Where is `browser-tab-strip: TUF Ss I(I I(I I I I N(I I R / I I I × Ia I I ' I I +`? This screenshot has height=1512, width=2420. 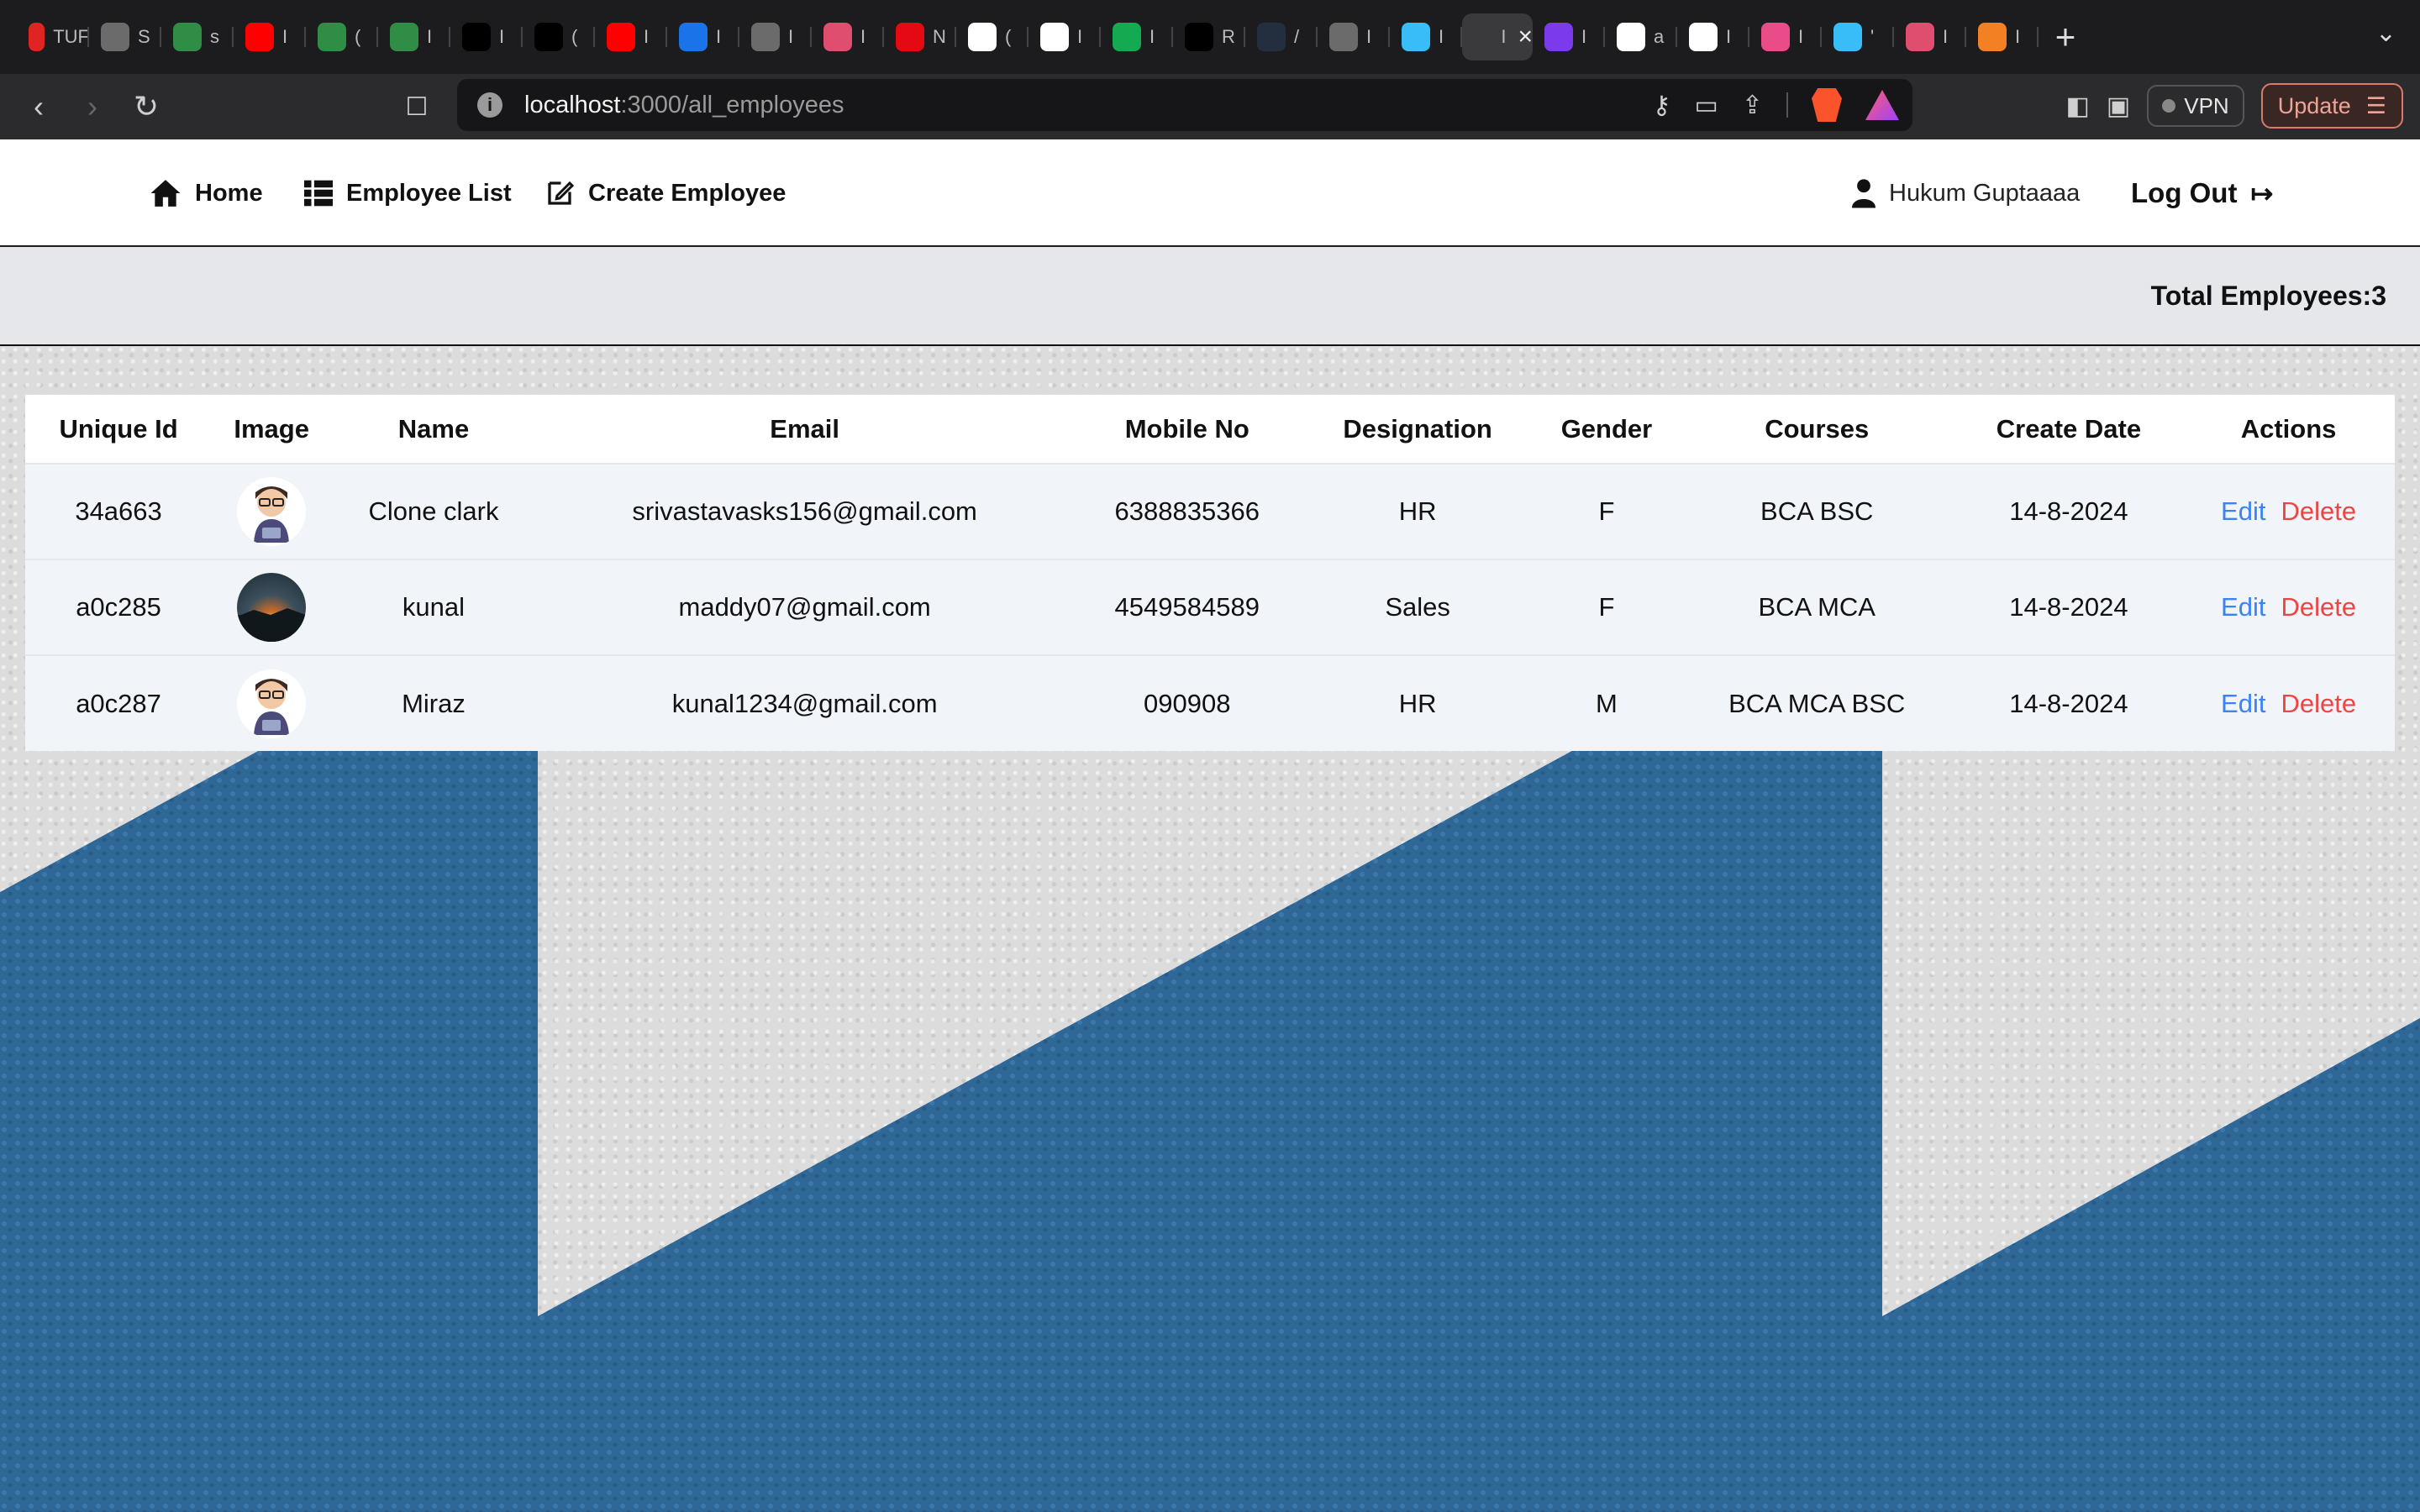 browser-tab-strip: TUF Ss I(I I(I I I I N(I I R / I I I × Ia I I ' I I + is located at coordinates (1210, 37).